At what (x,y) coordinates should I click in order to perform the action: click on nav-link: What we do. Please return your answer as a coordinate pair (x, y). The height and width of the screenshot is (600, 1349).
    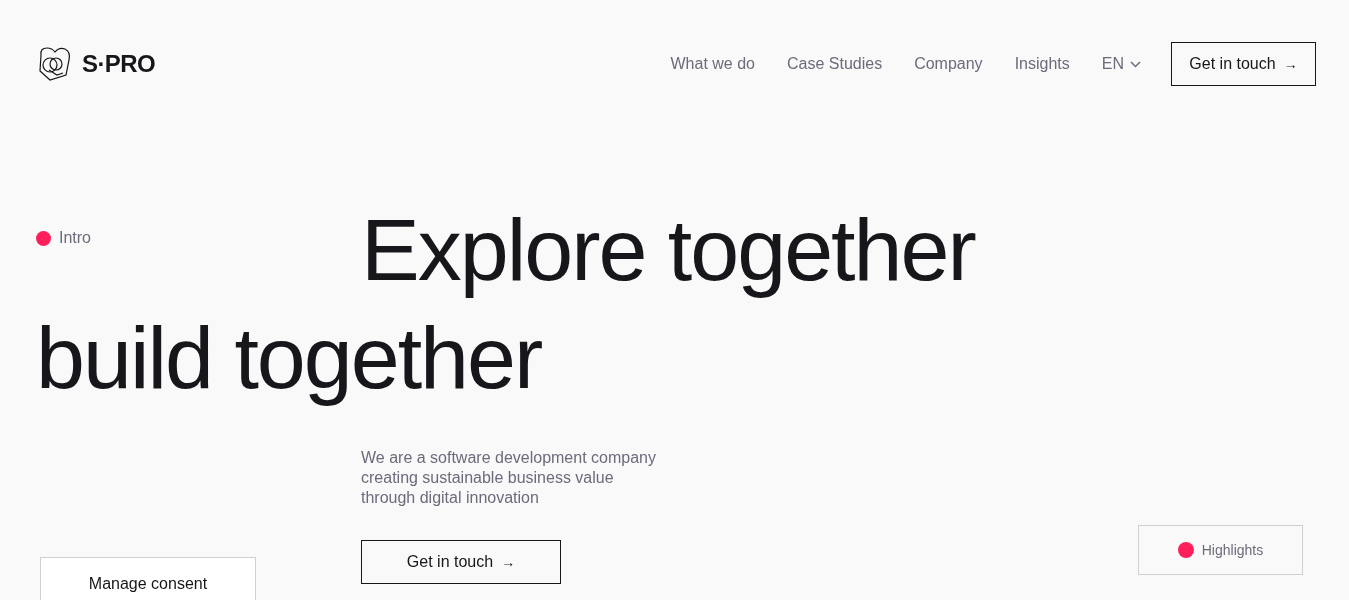
    Looking at the image, I should click on (712, 64).